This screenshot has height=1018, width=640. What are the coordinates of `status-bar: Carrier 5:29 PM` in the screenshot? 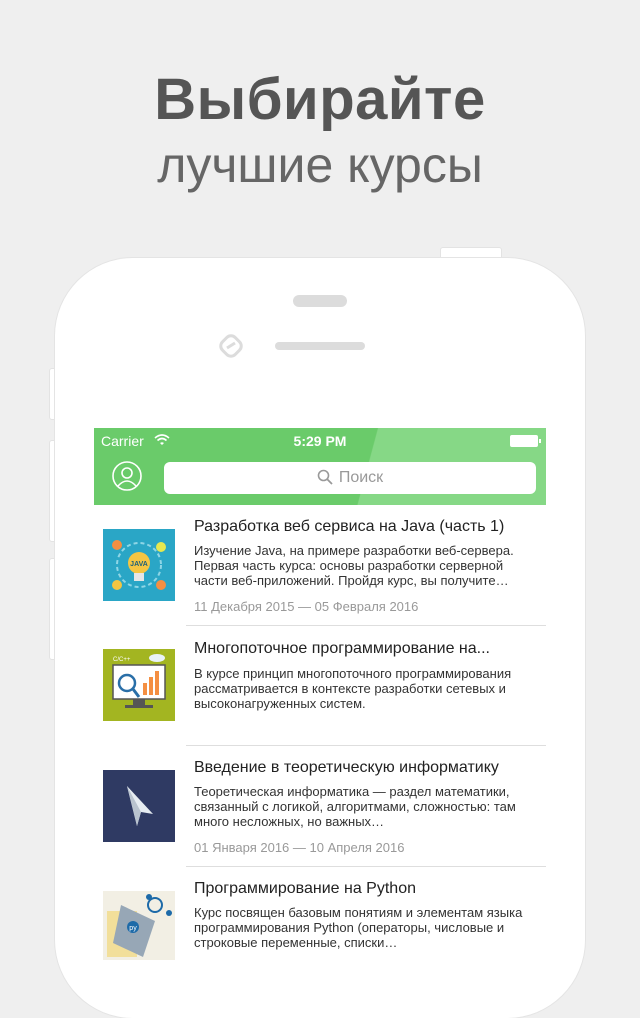 It's located at (320, 442).